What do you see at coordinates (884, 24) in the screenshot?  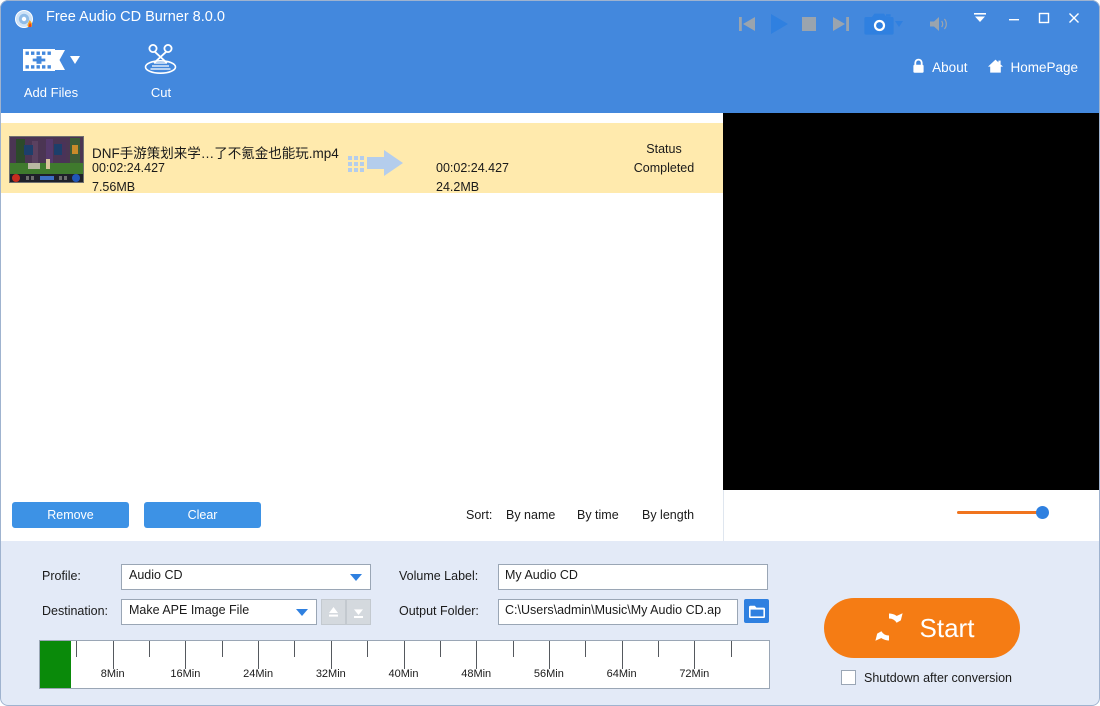 I see `camera-icon` at bounding box center [884, 24].